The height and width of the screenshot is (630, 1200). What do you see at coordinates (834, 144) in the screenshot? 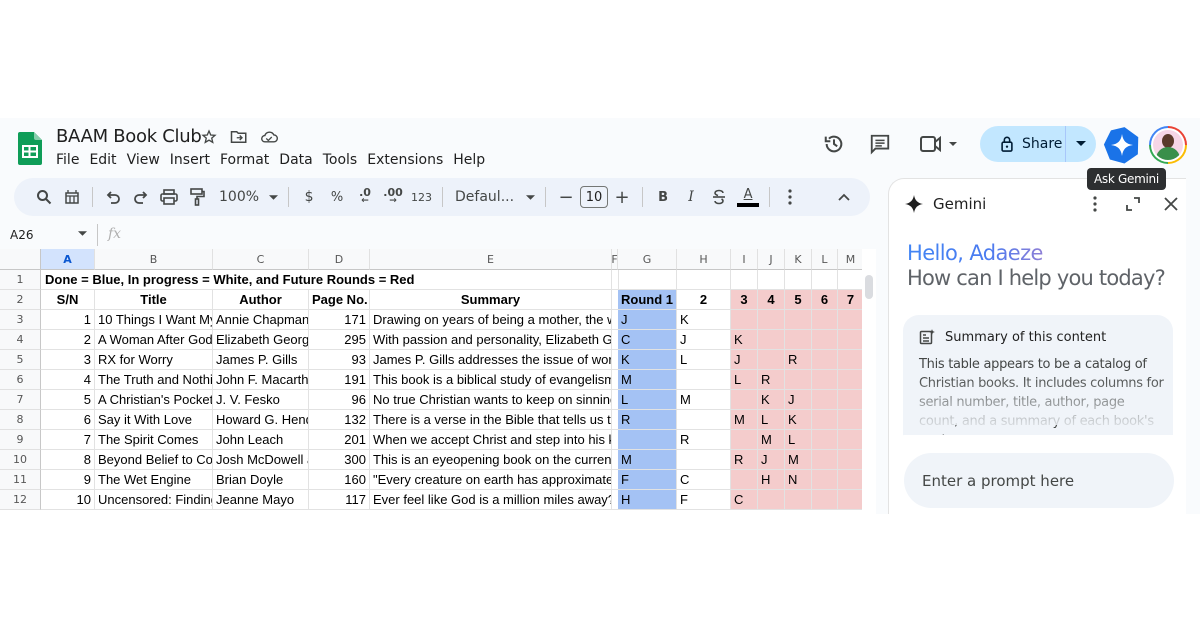
I see `version-history-icon` at bounding box center [834, 144].